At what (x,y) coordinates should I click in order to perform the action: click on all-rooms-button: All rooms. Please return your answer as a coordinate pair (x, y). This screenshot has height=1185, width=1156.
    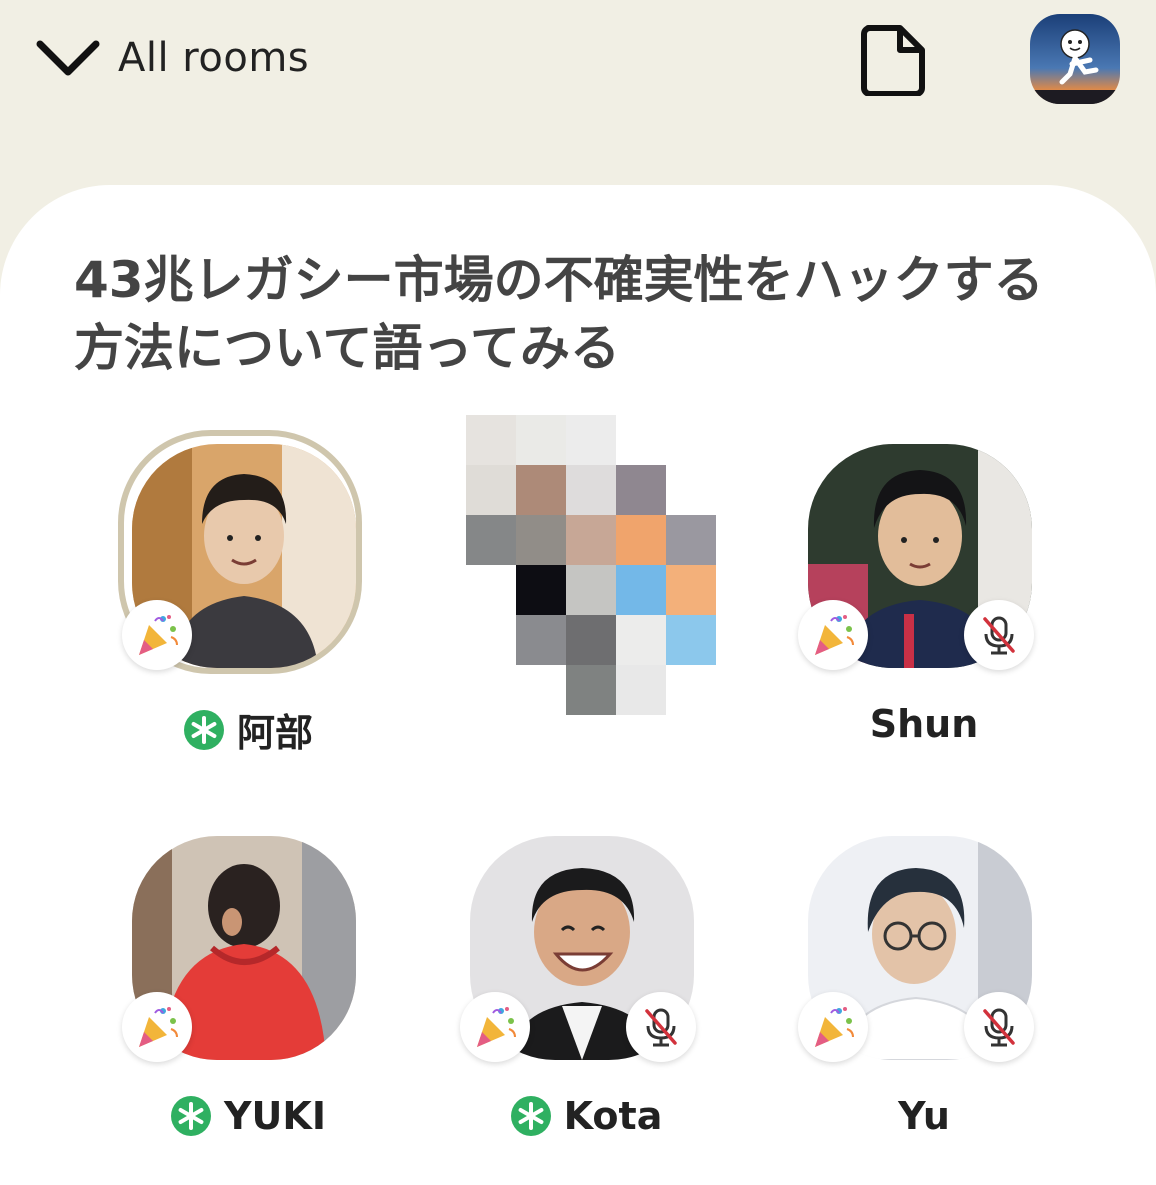
    Looking at the image, I should click on (171, 58).